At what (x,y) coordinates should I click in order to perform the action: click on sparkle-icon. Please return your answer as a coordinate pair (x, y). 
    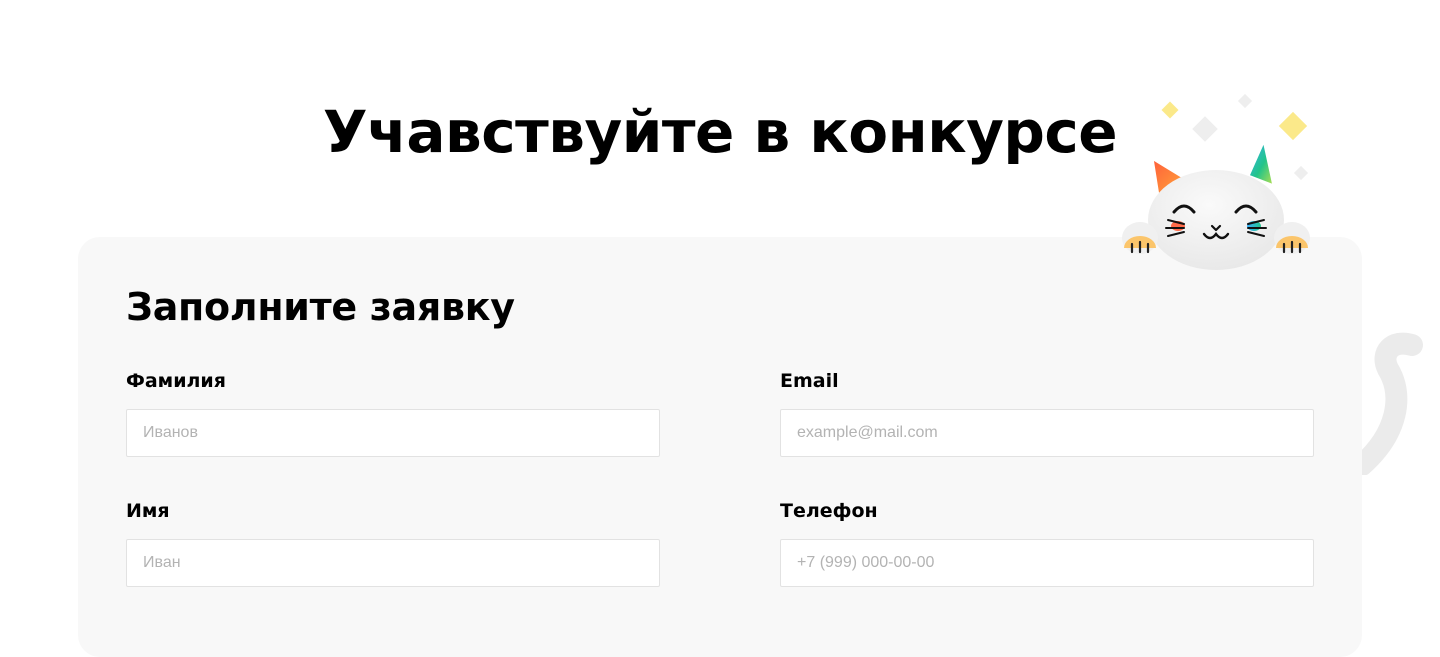
    Looking at the image, I should click on (1235, 137).